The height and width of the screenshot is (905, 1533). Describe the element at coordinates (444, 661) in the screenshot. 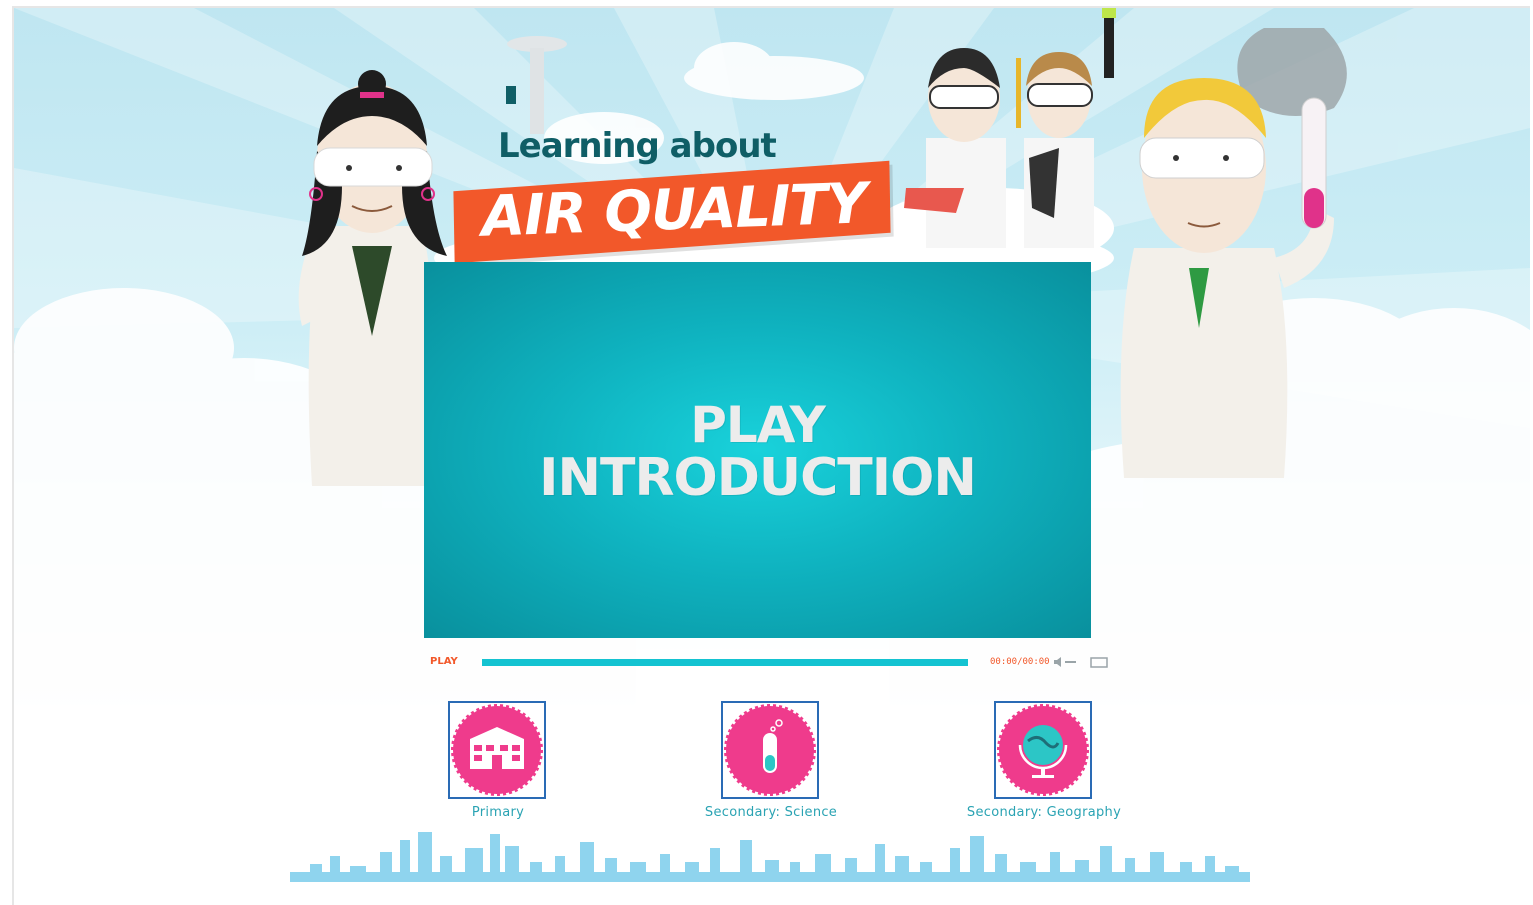

I see `play-button: PLAY` at that location.